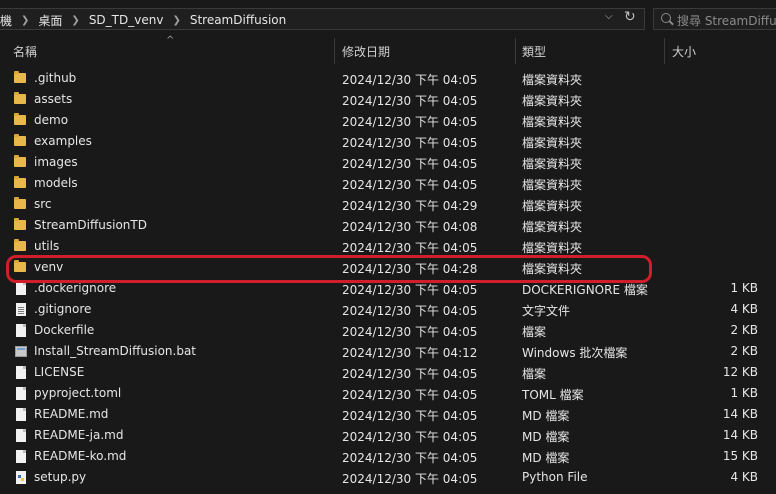 Image resolution: width=776 pixels, height=494 pixels. What do you see at coordinates (553, 395) in the screenshot?
I see `file-type: TOML 檔案` at bounding box center [553, 395].